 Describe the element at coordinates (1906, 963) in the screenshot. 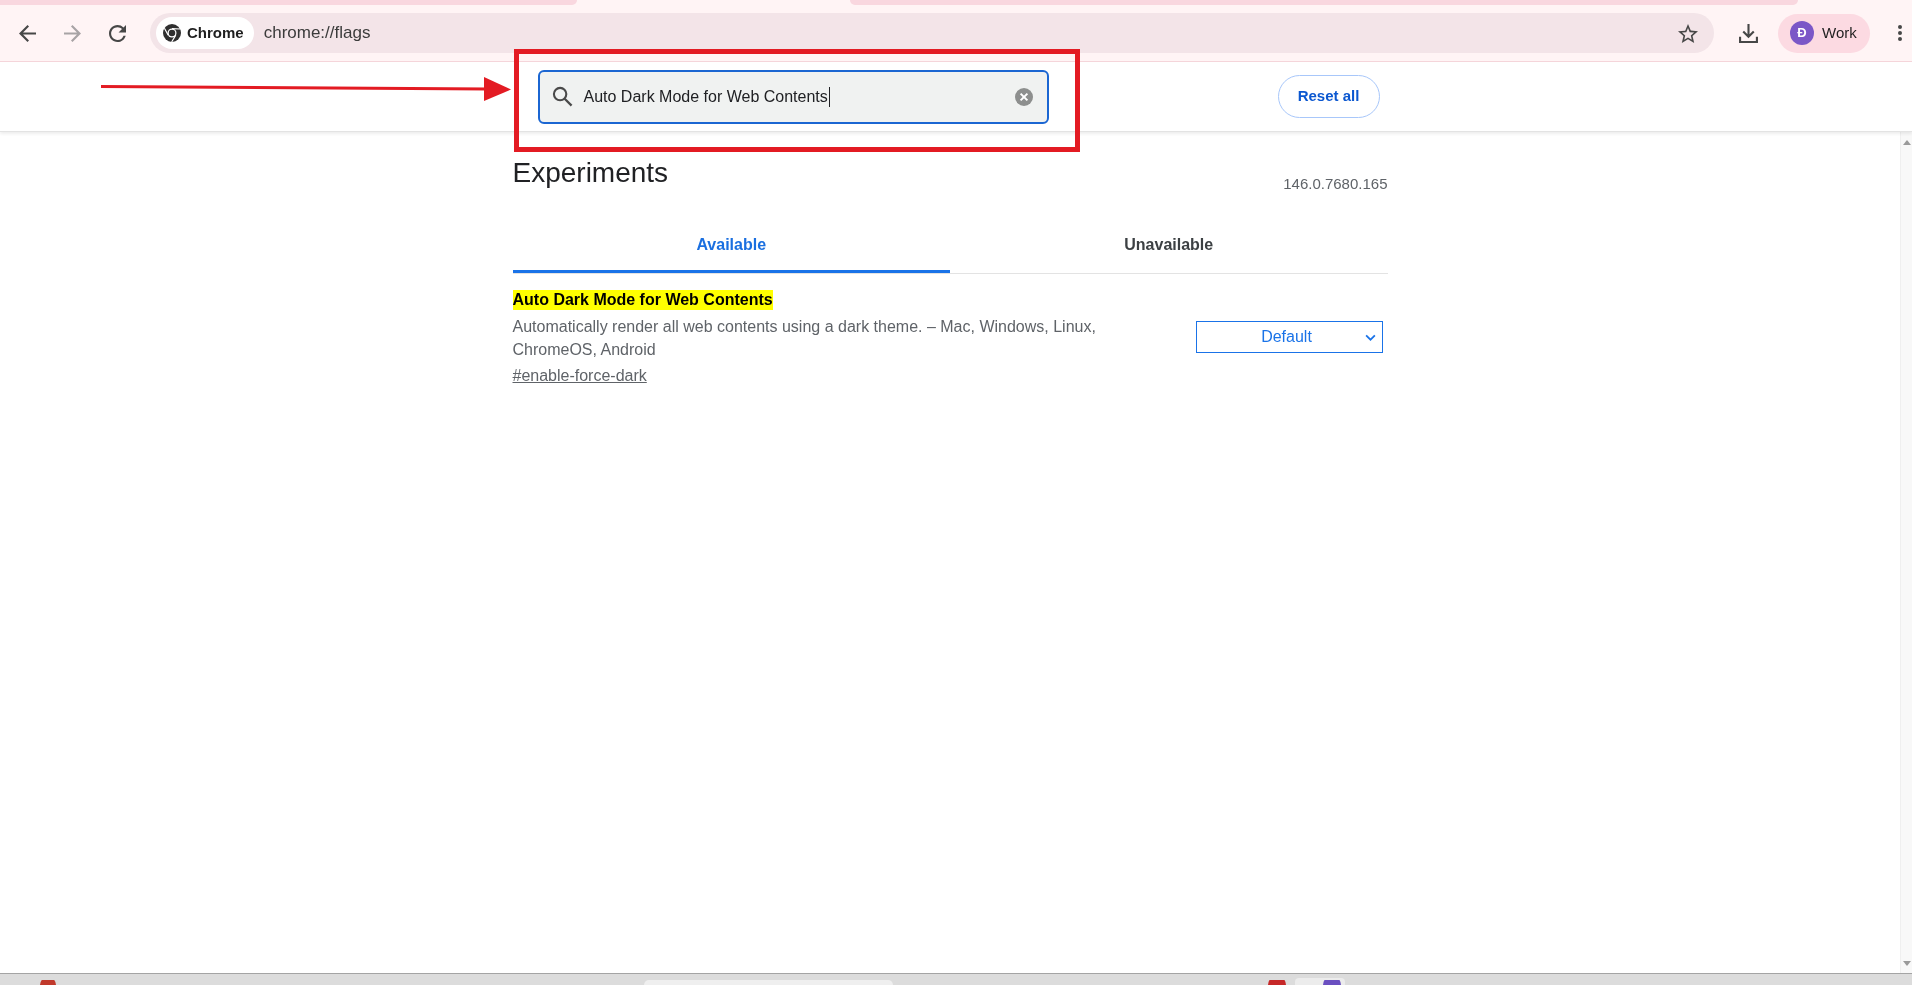

I see `scroll-down-icon` at that location.